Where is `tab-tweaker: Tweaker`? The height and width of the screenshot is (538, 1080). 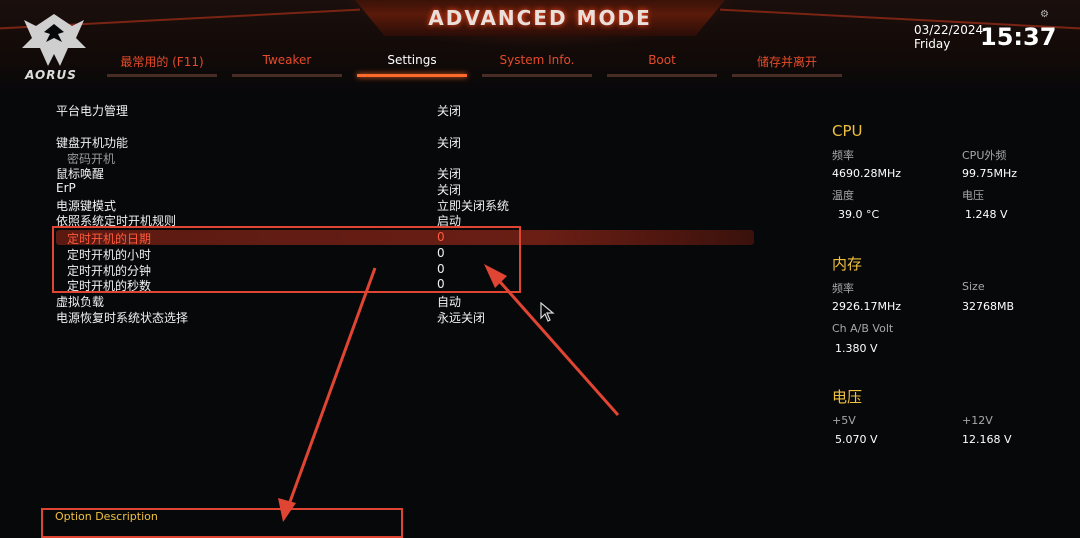
tab-tweaker: Tweaker is located at coordinates (287, 65).